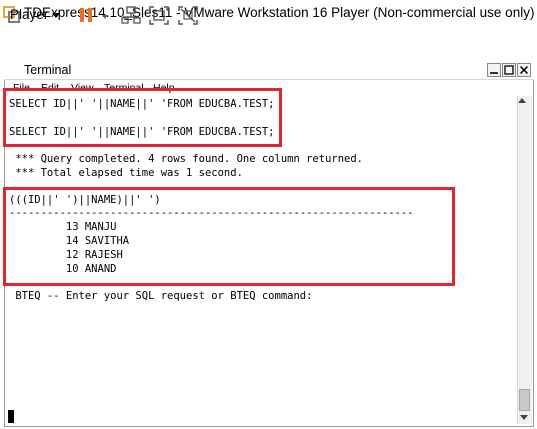 This screenshot has width=537, height=429. What do you see at coordinates (524, 400) in the screenshot?
I see `scroll-thumb` at bounding box center [524, 400].